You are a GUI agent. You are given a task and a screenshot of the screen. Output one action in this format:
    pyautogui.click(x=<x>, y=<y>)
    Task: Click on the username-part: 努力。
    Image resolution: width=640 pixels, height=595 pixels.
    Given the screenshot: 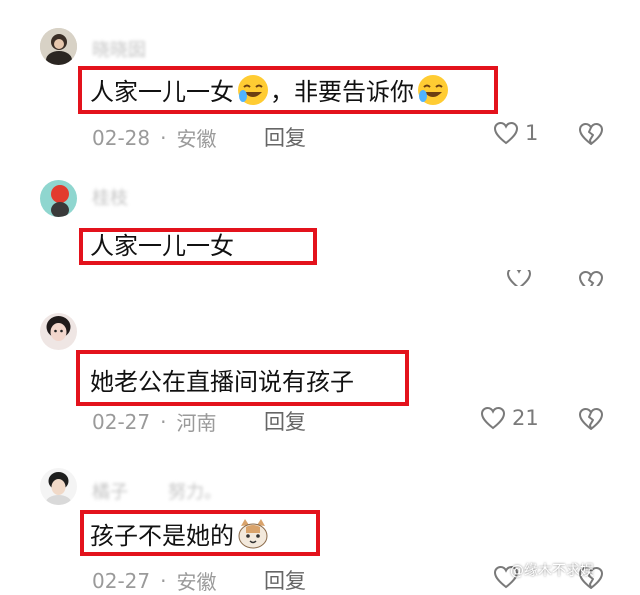 What is the action you would take?
    pyautogui.click(x=195, y=492)
    